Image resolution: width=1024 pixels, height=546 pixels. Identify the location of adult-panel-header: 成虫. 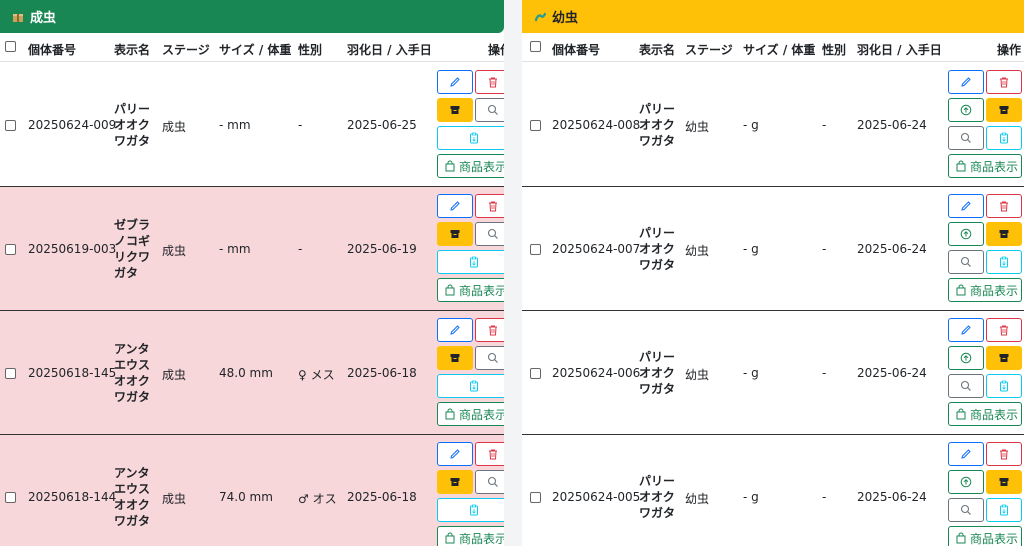
(252, 16).